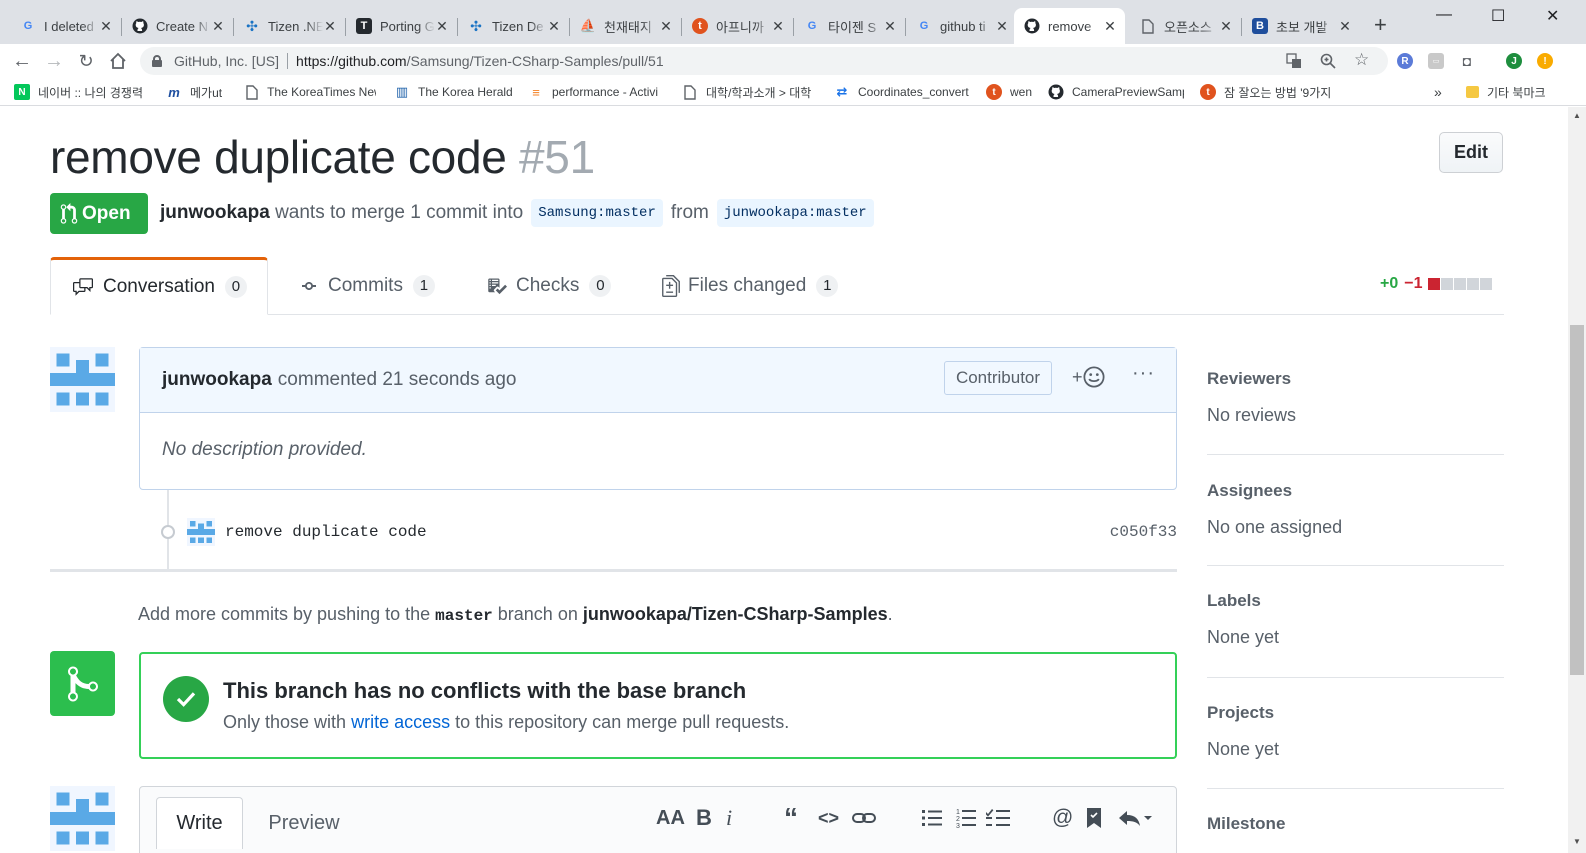 The image size is (1586, 853). I want to click on extension-gray-icon: ▭, so click(1436, 61).